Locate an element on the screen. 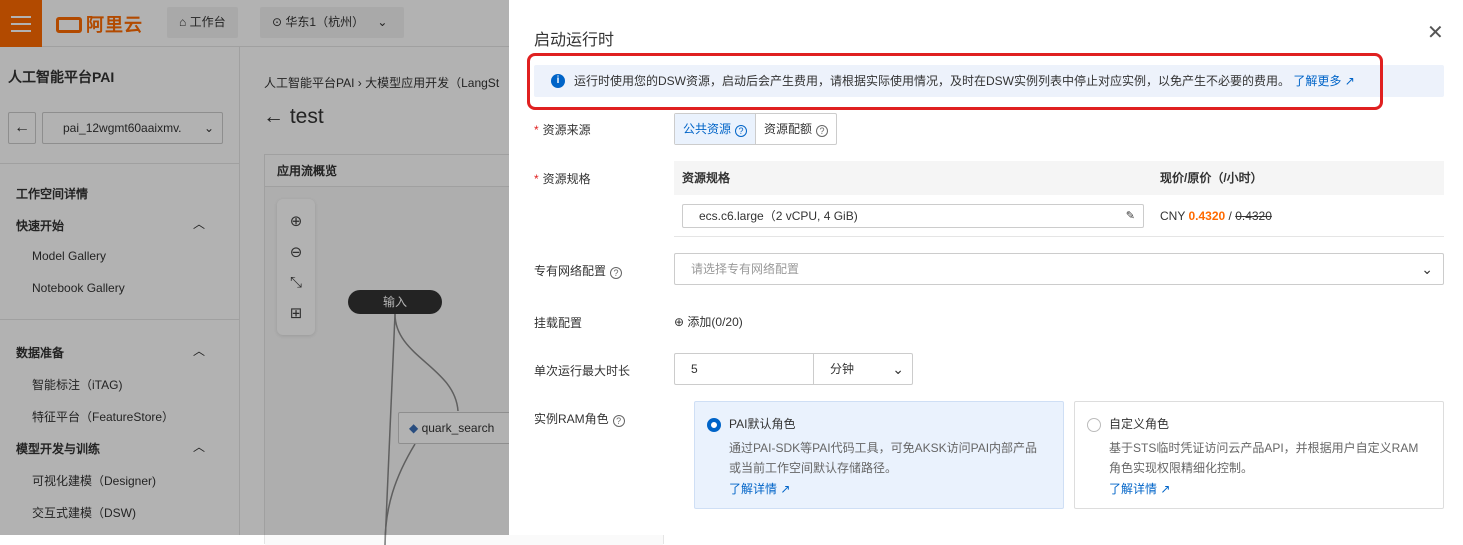 This screenshot has width=1463, height=545. spec-value: ecs.c6.large（2 vCPU, 4 GiB) is located at coordinates (778, 215).